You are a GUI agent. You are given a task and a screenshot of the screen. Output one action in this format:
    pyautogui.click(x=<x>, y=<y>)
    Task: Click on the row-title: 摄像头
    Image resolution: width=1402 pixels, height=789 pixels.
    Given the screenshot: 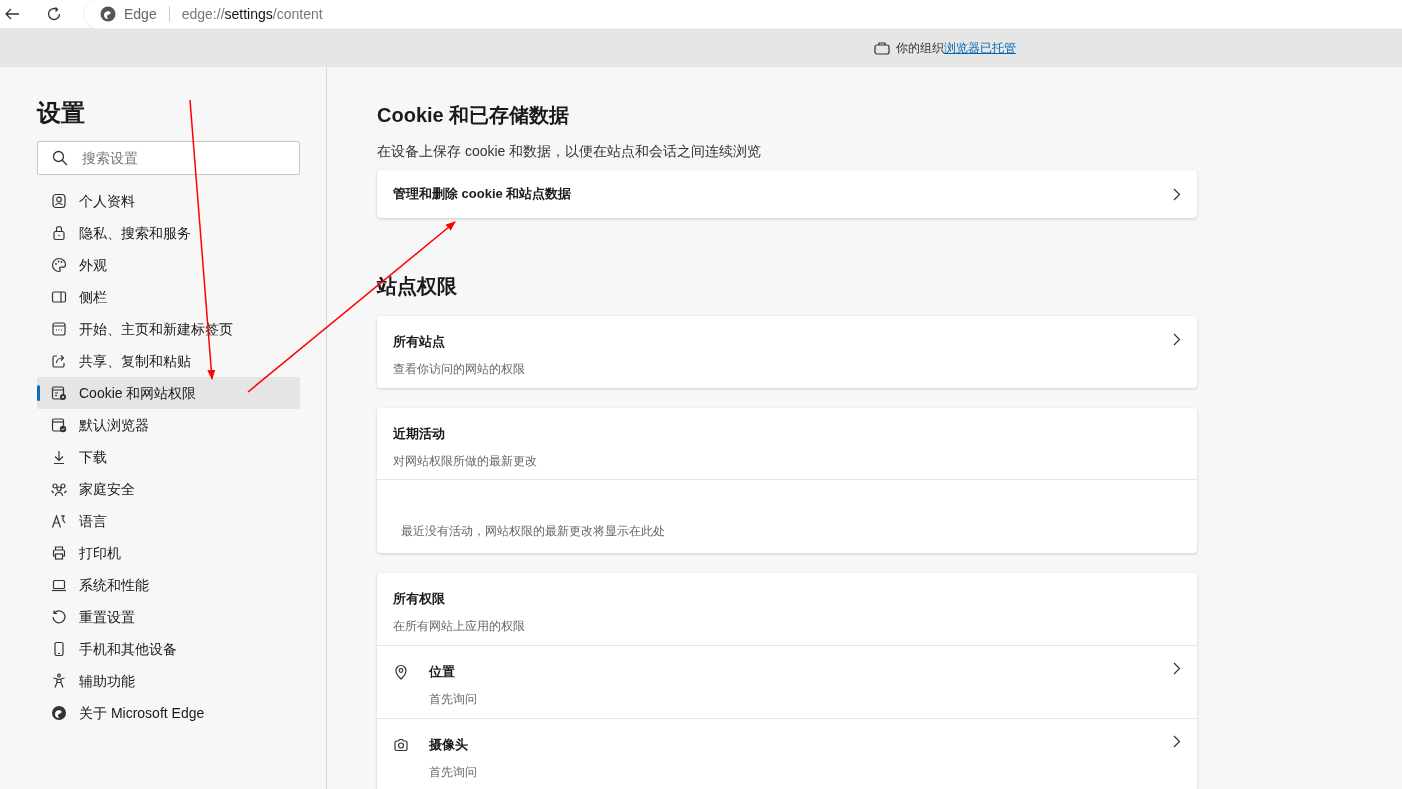 What is the action you would take?
    pyautogui.click(x=449, y=745)
    